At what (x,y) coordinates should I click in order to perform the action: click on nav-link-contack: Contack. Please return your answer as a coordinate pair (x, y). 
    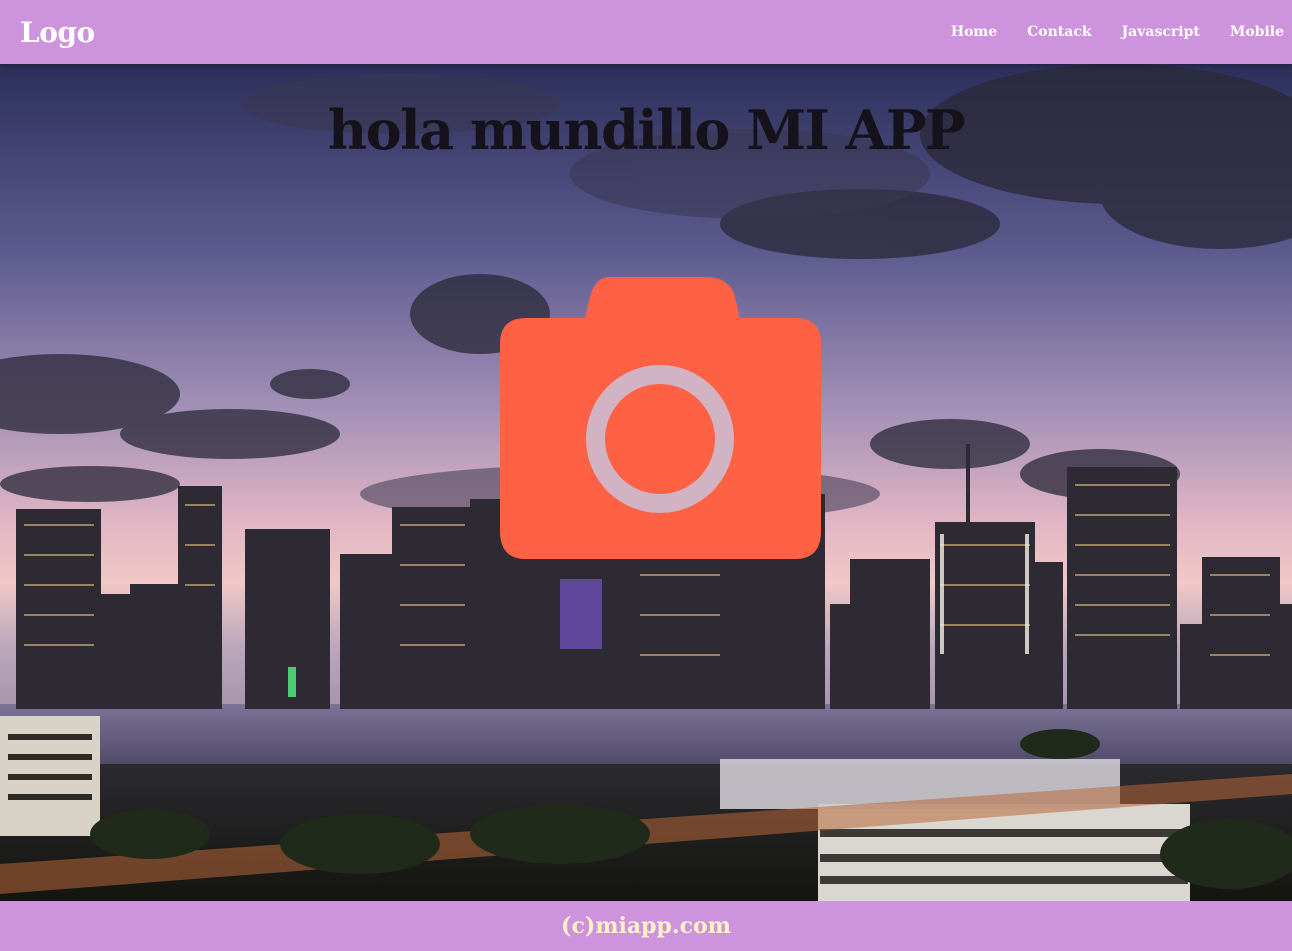
    Looking at the image, I should click on (1059, 32).